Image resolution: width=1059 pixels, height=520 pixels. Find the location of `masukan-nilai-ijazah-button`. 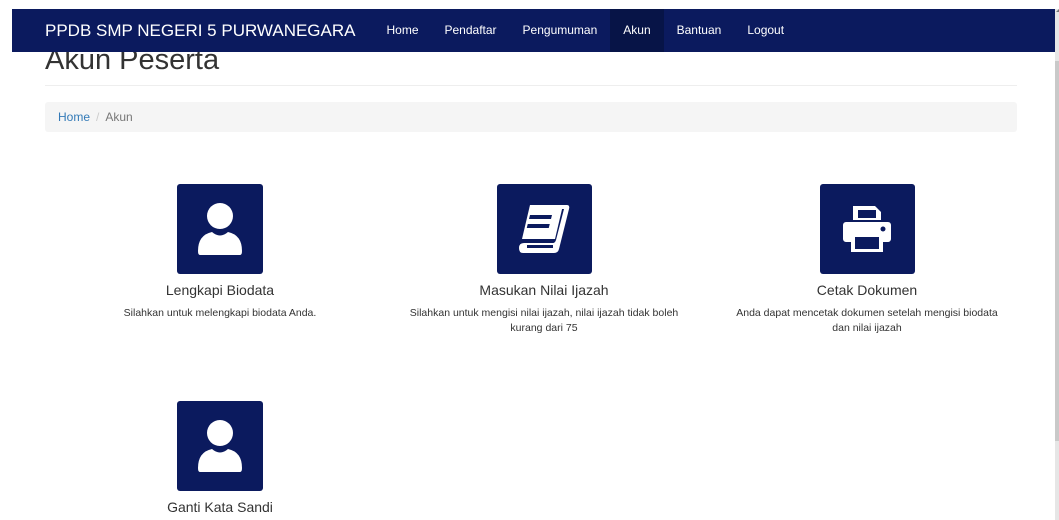

masukan-nilai-ijazah-button is located at coordinates (544, 229).